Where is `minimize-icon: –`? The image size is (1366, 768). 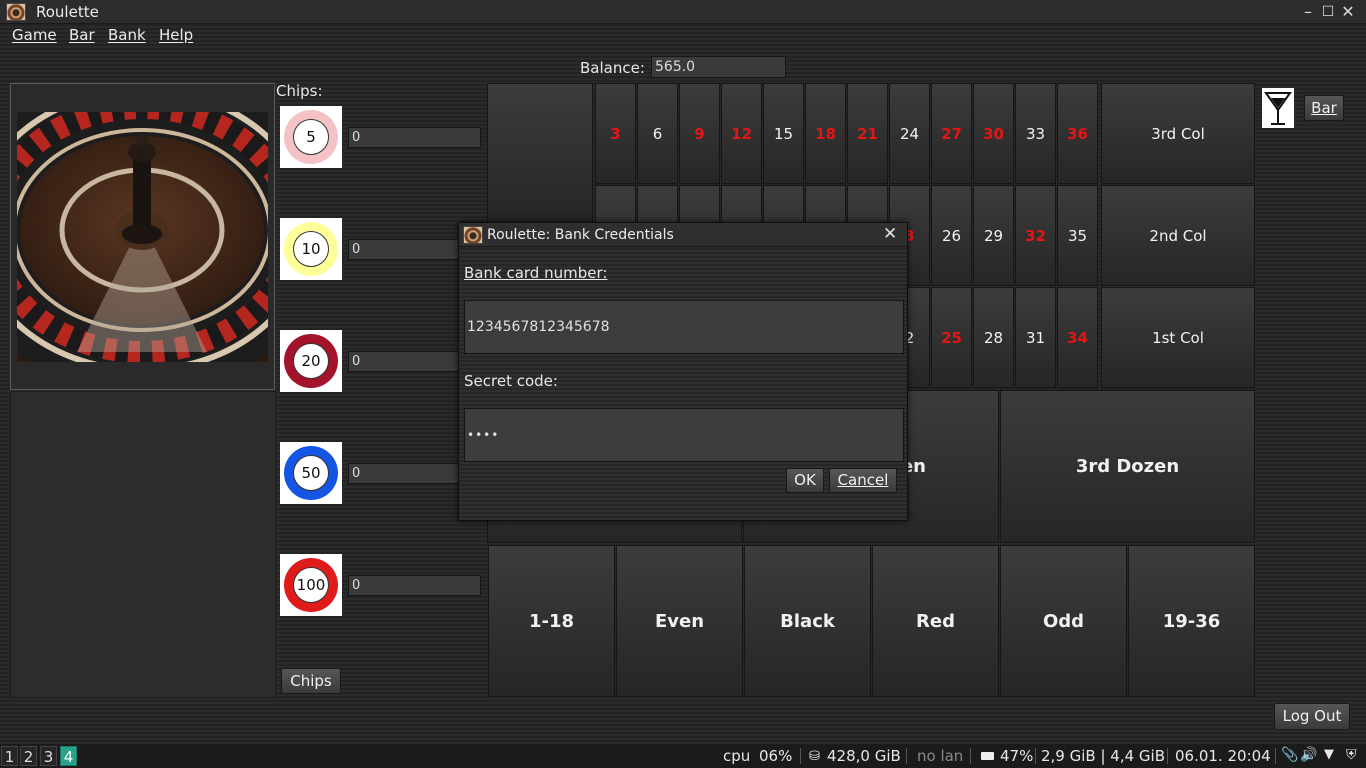
minimize-icon: – is located at coordinates (1308, 12).